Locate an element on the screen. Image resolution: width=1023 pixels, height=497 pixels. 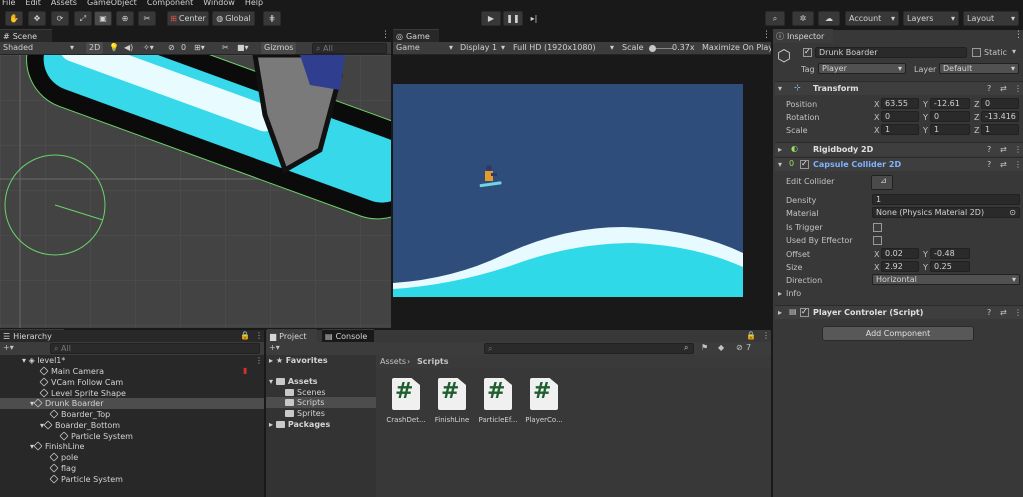
project-search-input: ⌕ is located at coordinates (589, 348).